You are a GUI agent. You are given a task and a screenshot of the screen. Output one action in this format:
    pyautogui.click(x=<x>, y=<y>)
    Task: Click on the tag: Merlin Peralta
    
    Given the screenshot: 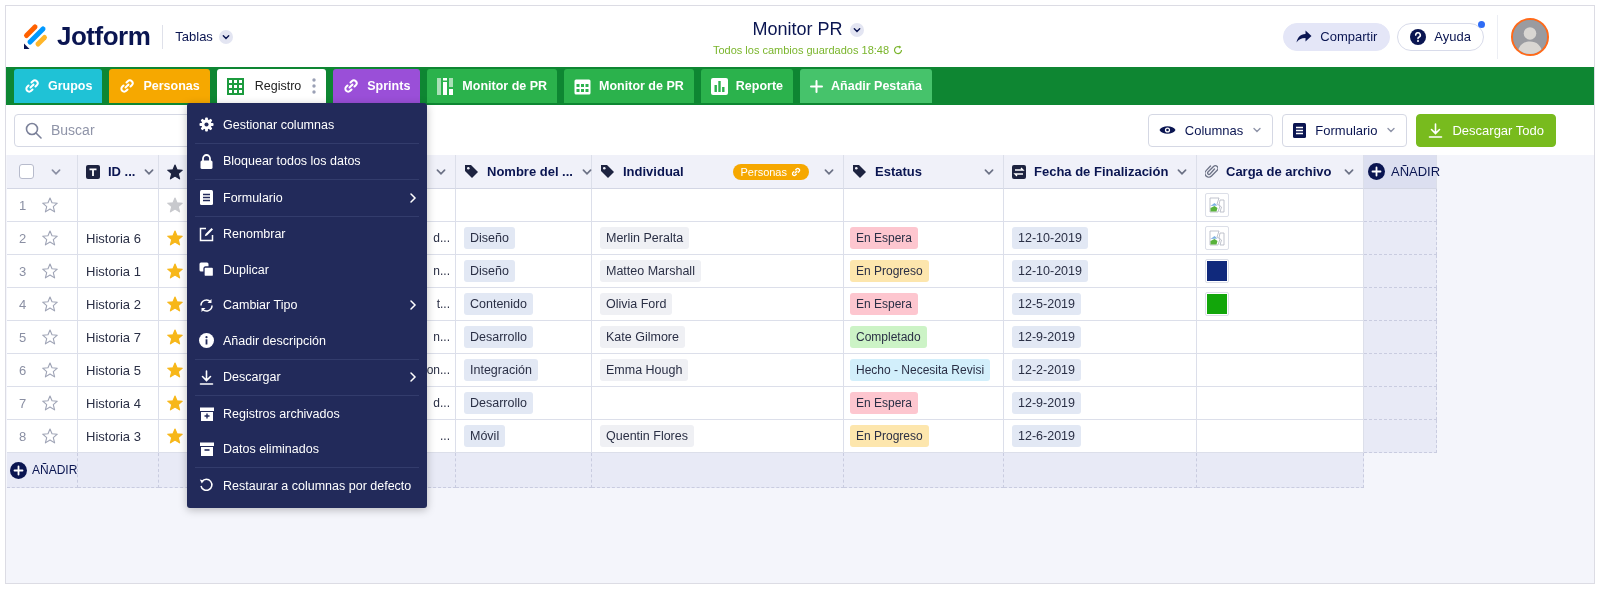 What is the action you would take?
    pyautogui.click(x=645, y=238)
    